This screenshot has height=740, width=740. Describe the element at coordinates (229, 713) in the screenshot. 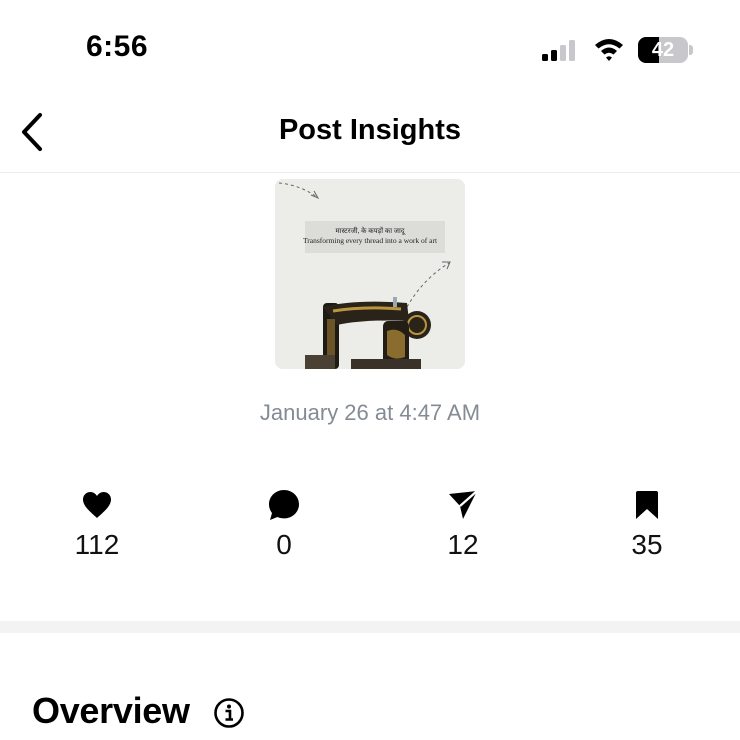

I see `info-icon` at that location.